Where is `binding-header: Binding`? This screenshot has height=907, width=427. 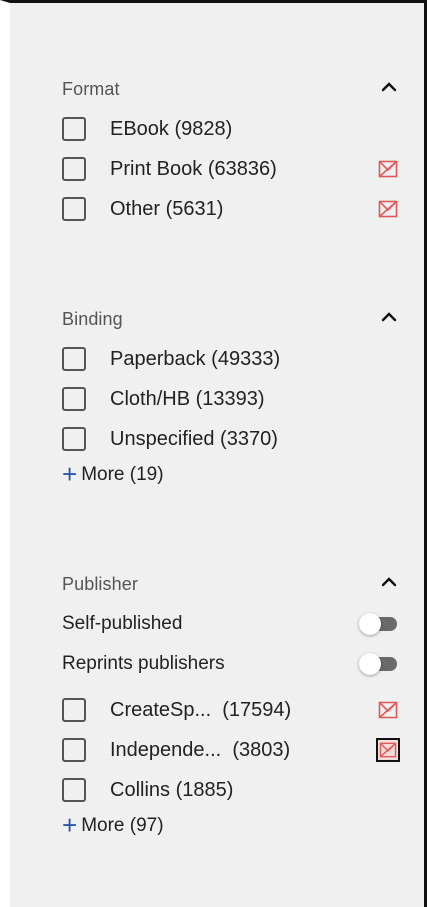
binding-header: Binding is located at coordinates (234, 321).